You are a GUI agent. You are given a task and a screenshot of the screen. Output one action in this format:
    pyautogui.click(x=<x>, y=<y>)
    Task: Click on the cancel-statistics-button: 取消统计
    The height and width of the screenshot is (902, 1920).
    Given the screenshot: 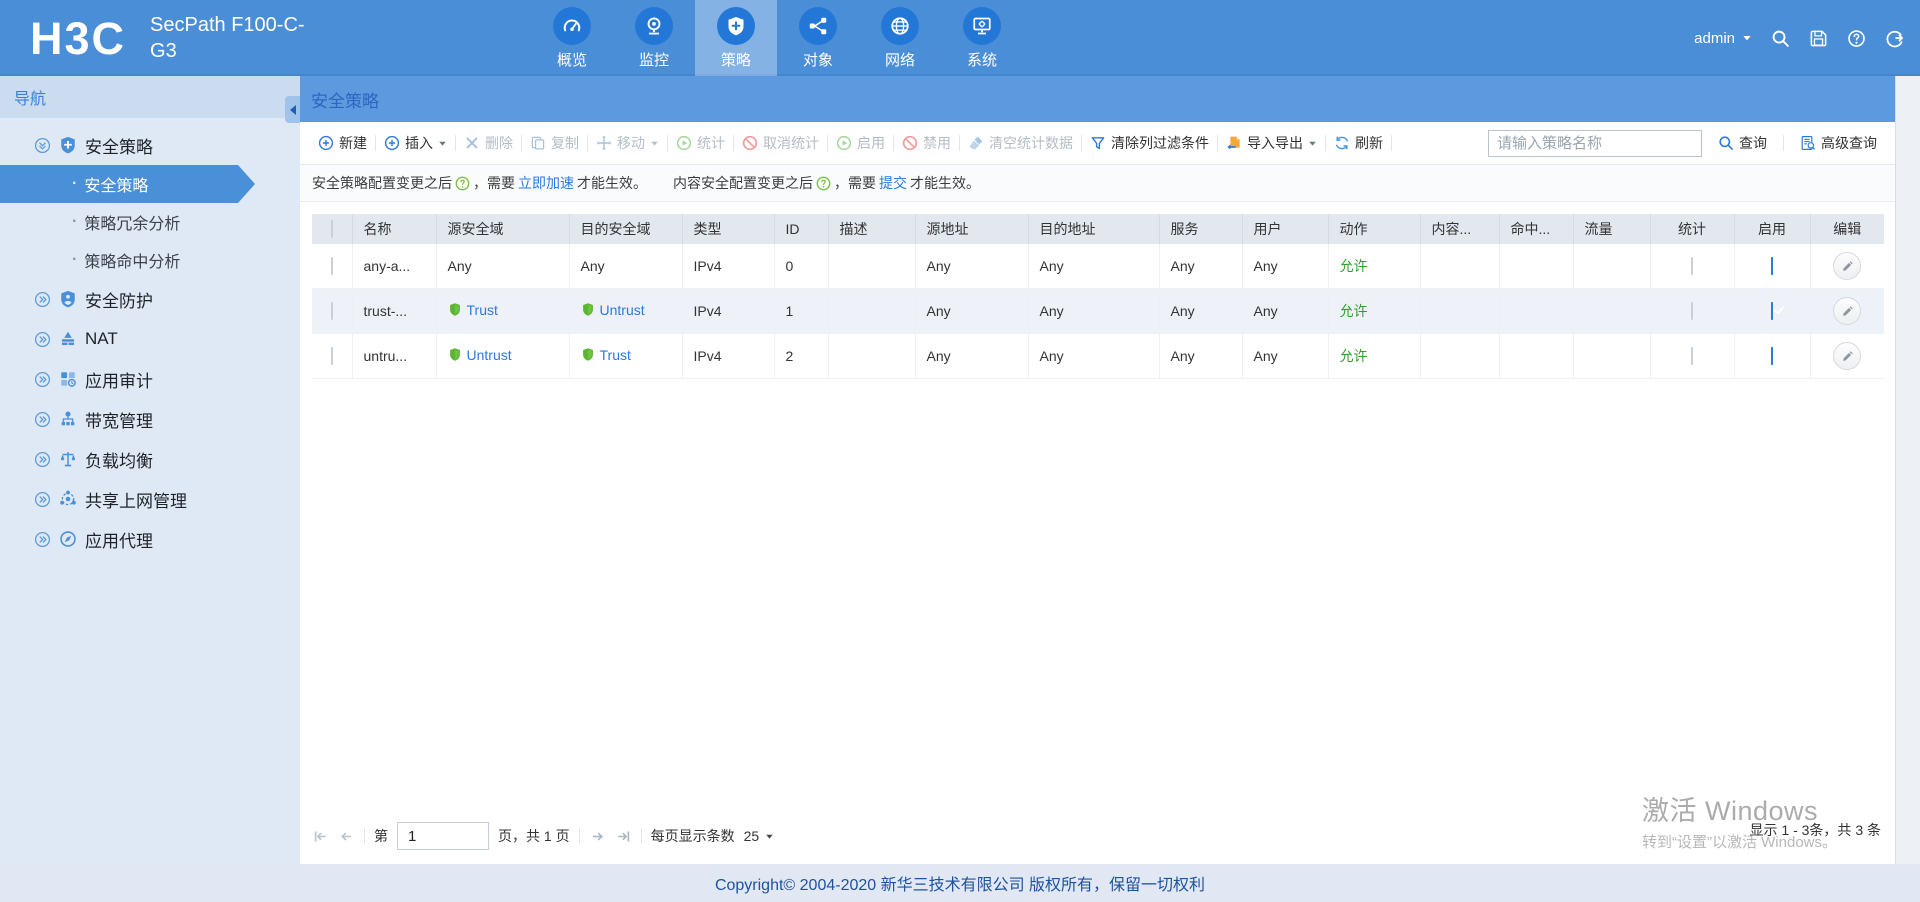 What is the action you would take?
    pyautogui.click(x=780, y=143)
    